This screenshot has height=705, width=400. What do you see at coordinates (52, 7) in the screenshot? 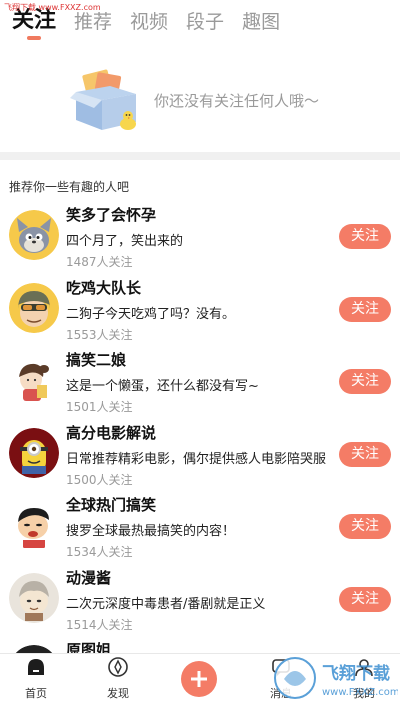
I see `watermark-top: 飞翔下载 www.FXXZ.com` at bounding box center [52, 7].